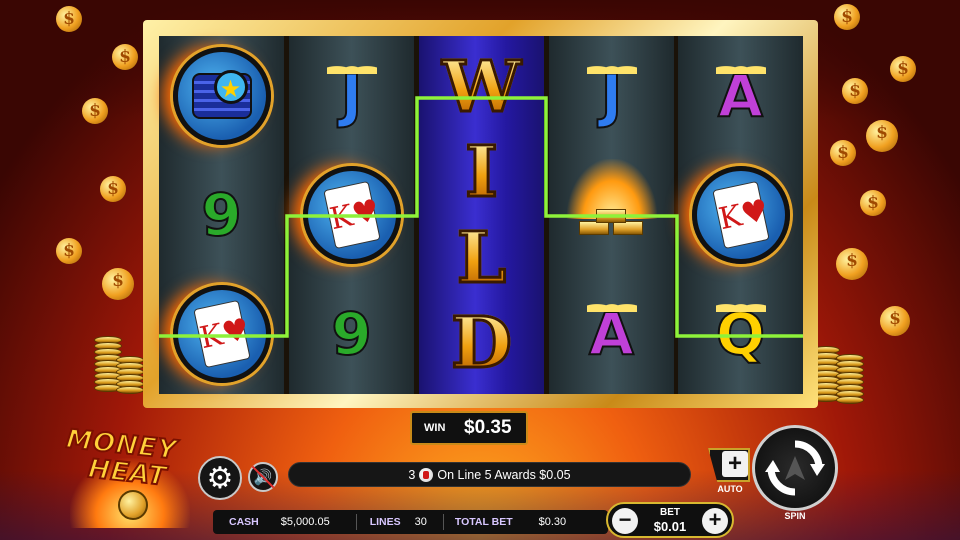 The image size is (960, 540). Describe the element at coordinates (230, 86) in the screenshot. I see `star-icon: ★` at that location.